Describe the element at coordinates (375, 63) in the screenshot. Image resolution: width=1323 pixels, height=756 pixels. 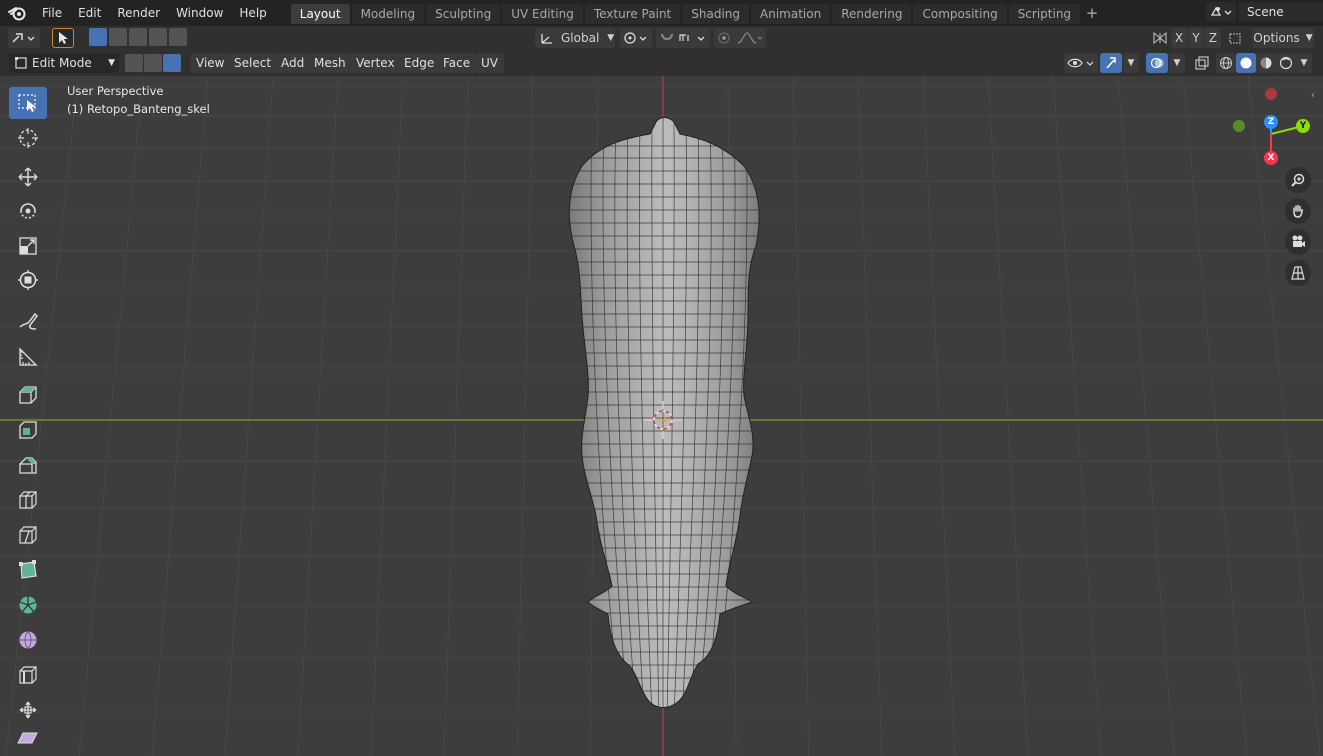
I see `menu-vertex: Vertex` at that location.